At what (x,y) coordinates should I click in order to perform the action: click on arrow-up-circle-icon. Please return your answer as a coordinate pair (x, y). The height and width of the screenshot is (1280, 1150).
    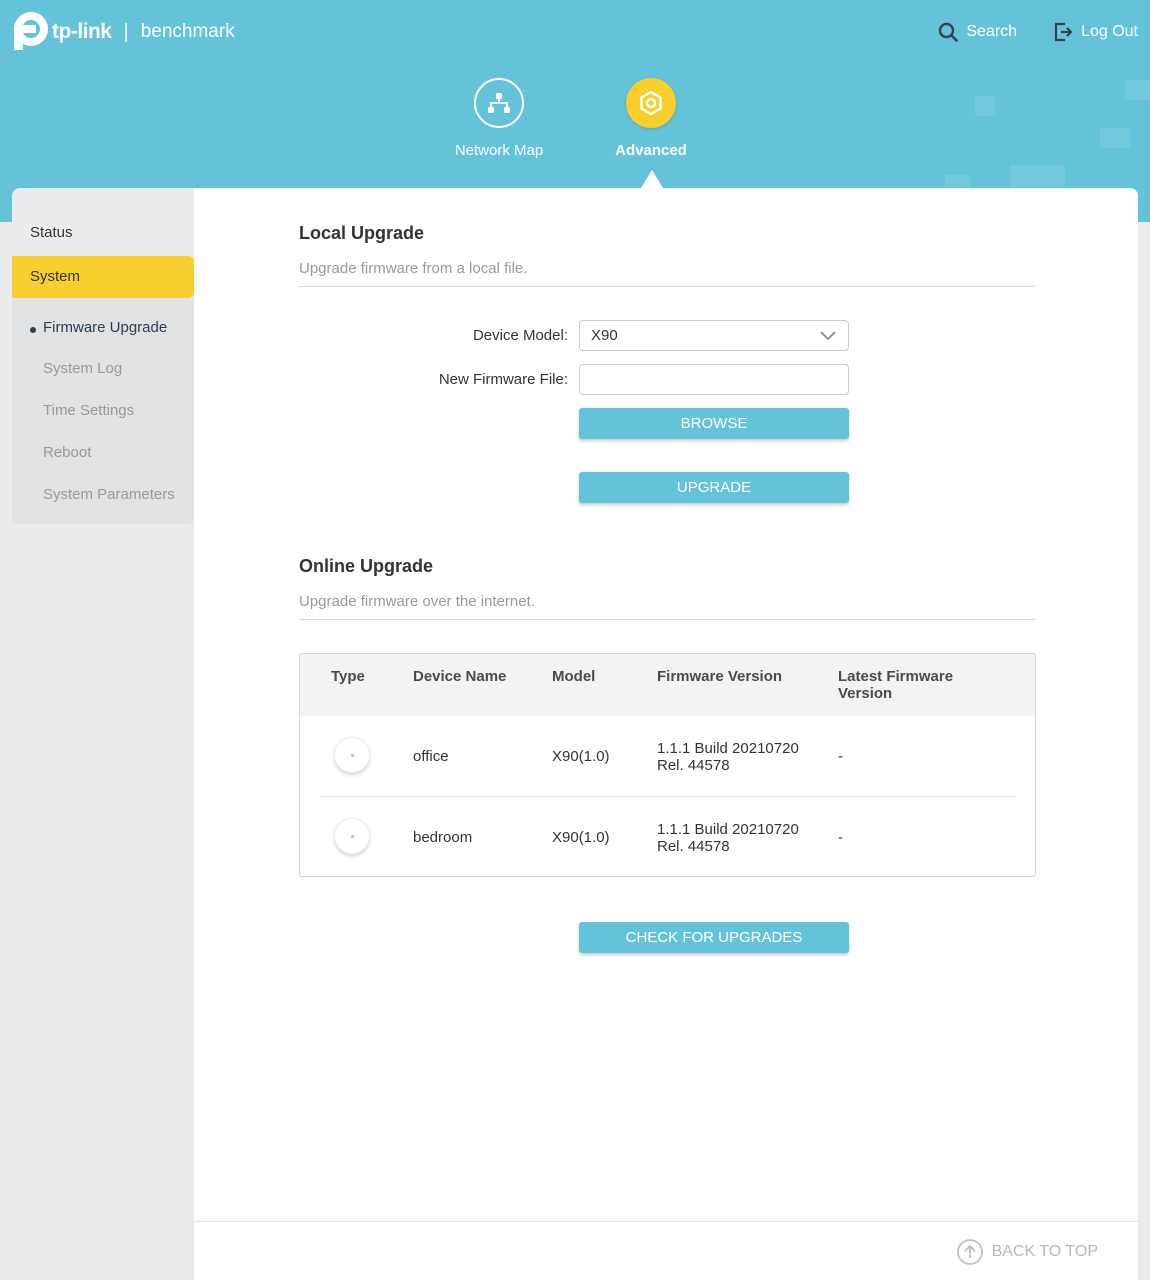
    Looking at the image, I should click on (969, 1252).